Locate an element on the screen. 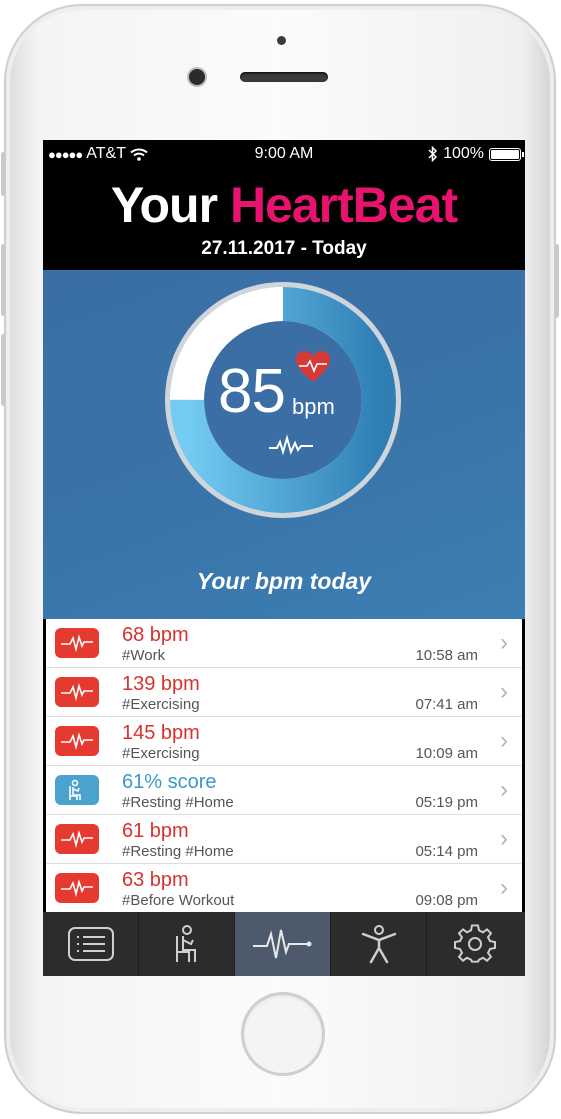 The height and width of the screenshot is (1119, 561). entry-title: 61 bpm is located at coordinates (155, 831).